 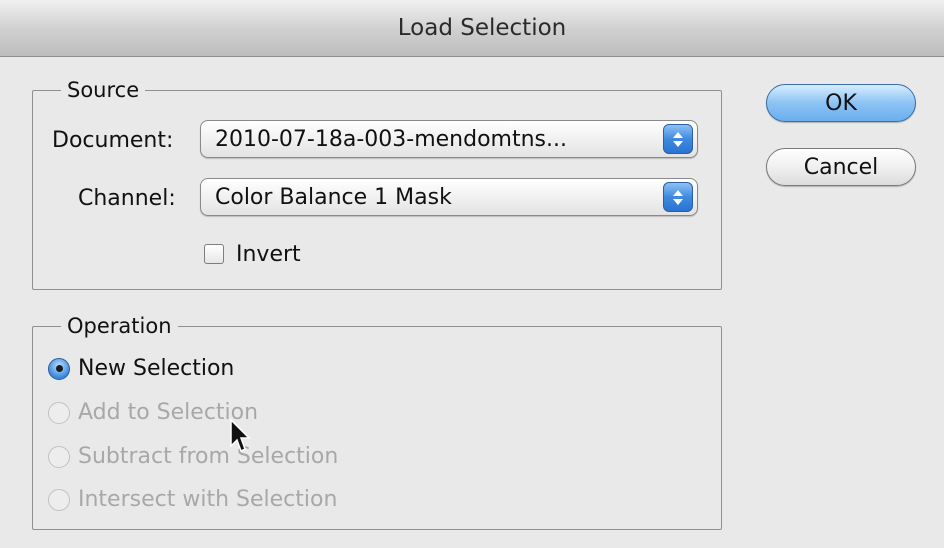 What do you see at coordinates (482, 28) in the screenshot?
I see `dialog-title: Load Selection` at bounding box center [482, 28].